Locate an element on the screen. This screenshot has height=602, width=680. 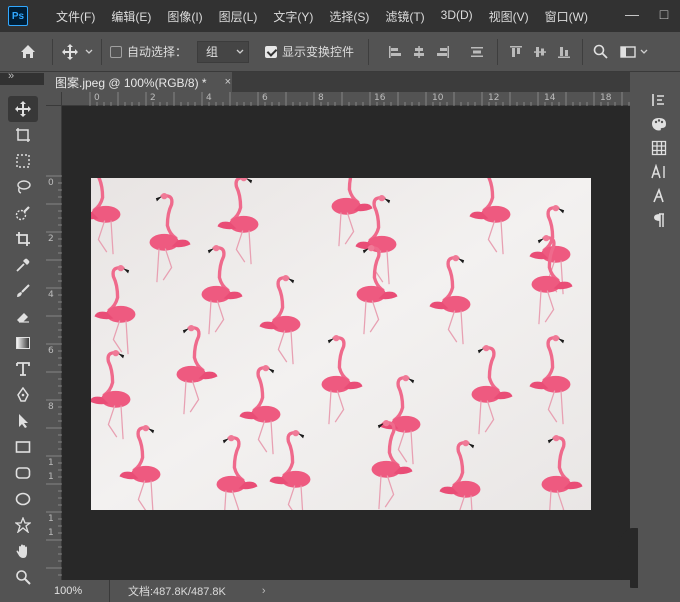
character-panel-button is located at coordinates (659, 172).